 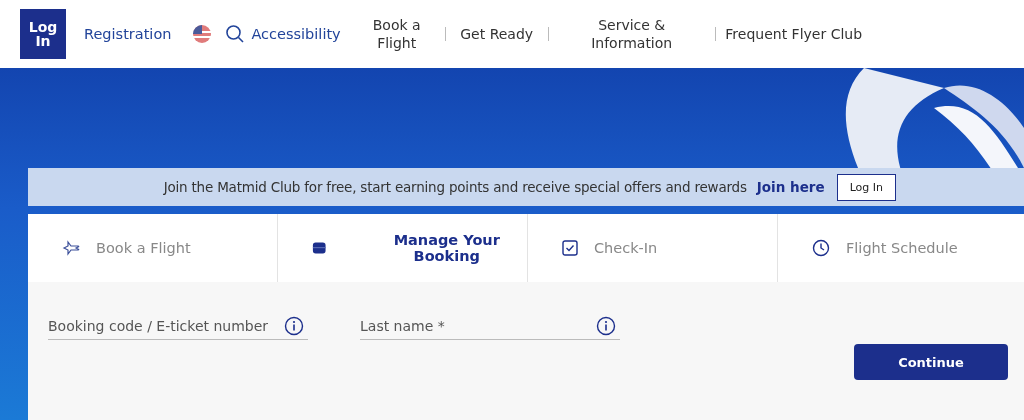 I want to click on input-field: Booking code / E-ticket number, so click(x=178, y=326).